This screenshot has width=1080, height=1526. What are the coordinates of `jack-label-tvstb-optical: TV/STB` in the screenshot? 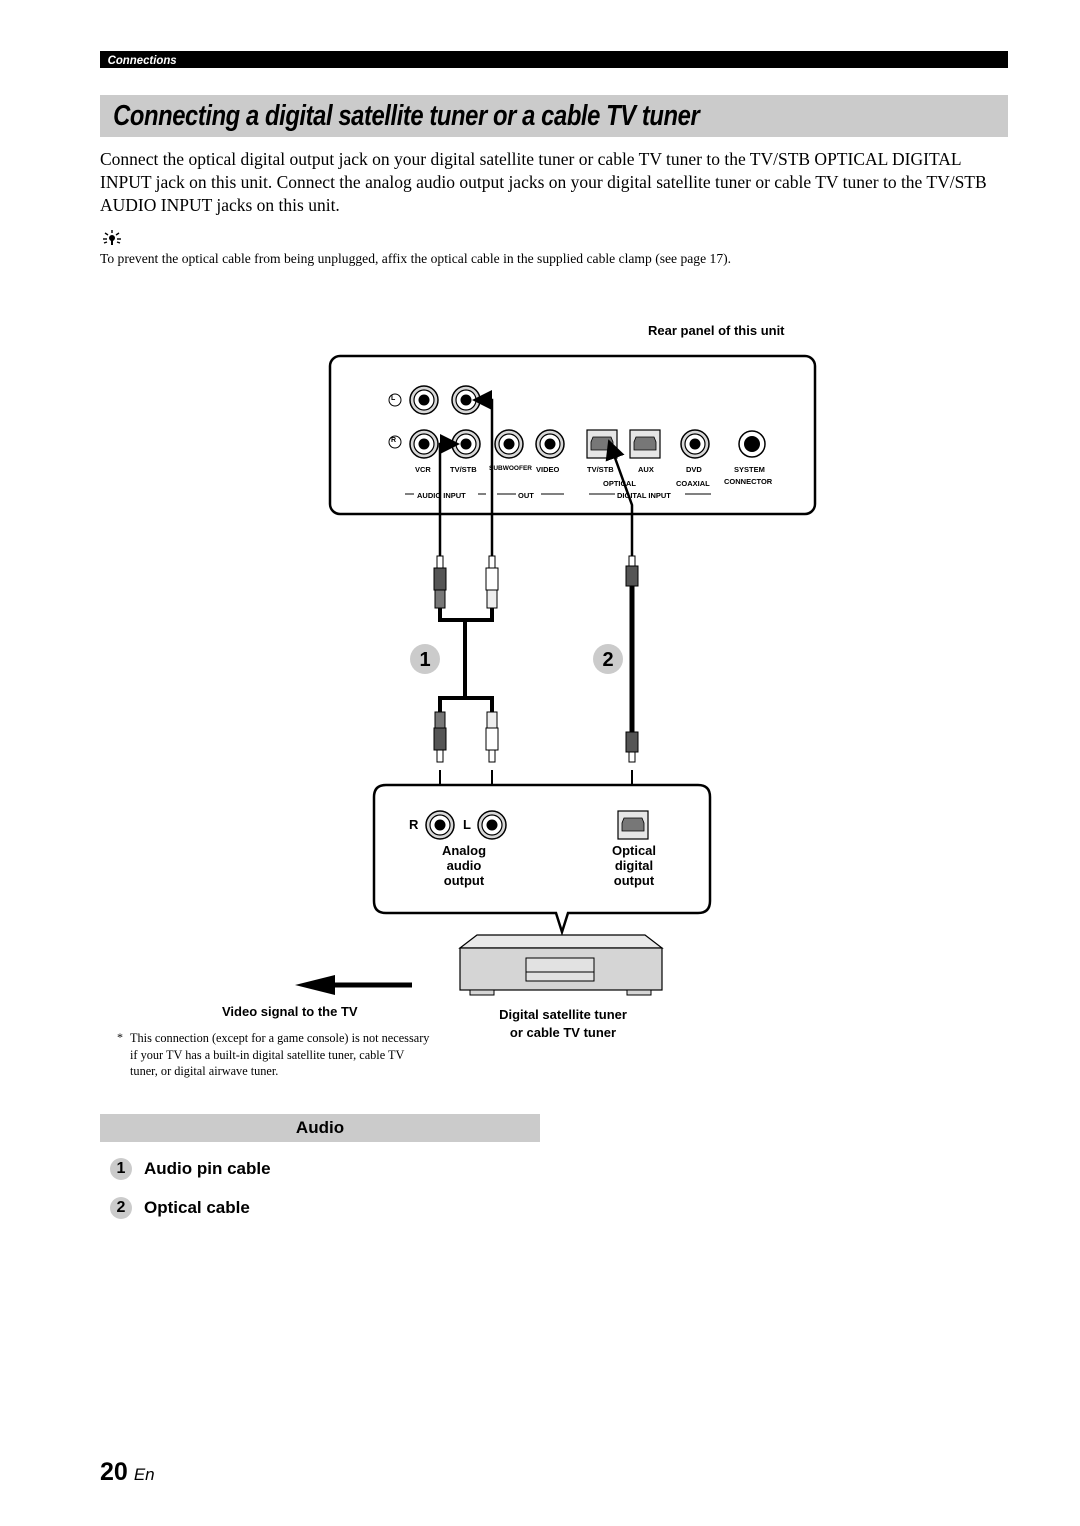 It's located at (600, 469).